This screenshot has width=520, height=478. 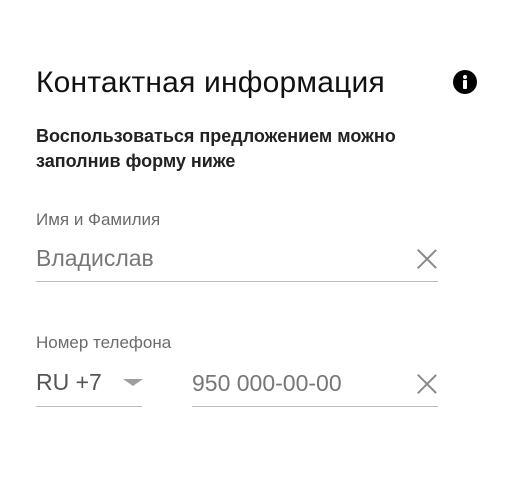 I want to click on chevron-down-icon, so click(x=133, y=382).